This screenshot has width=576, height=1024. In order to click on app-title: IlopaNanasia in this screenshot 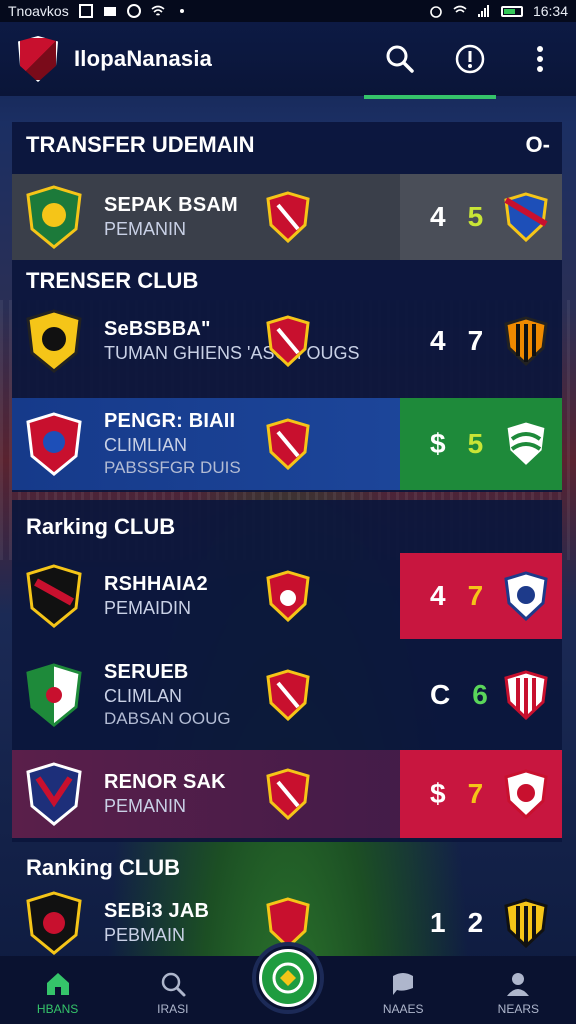, I will do `click(143, 58)`.